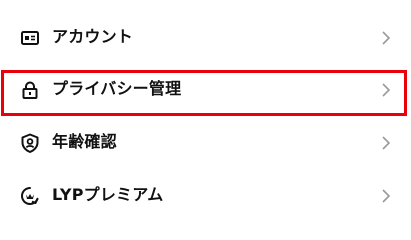 The image size is (411, 240). Describe the element at coordinates (30, 38) in the screenshot. I see `account-card-icon` at that location.